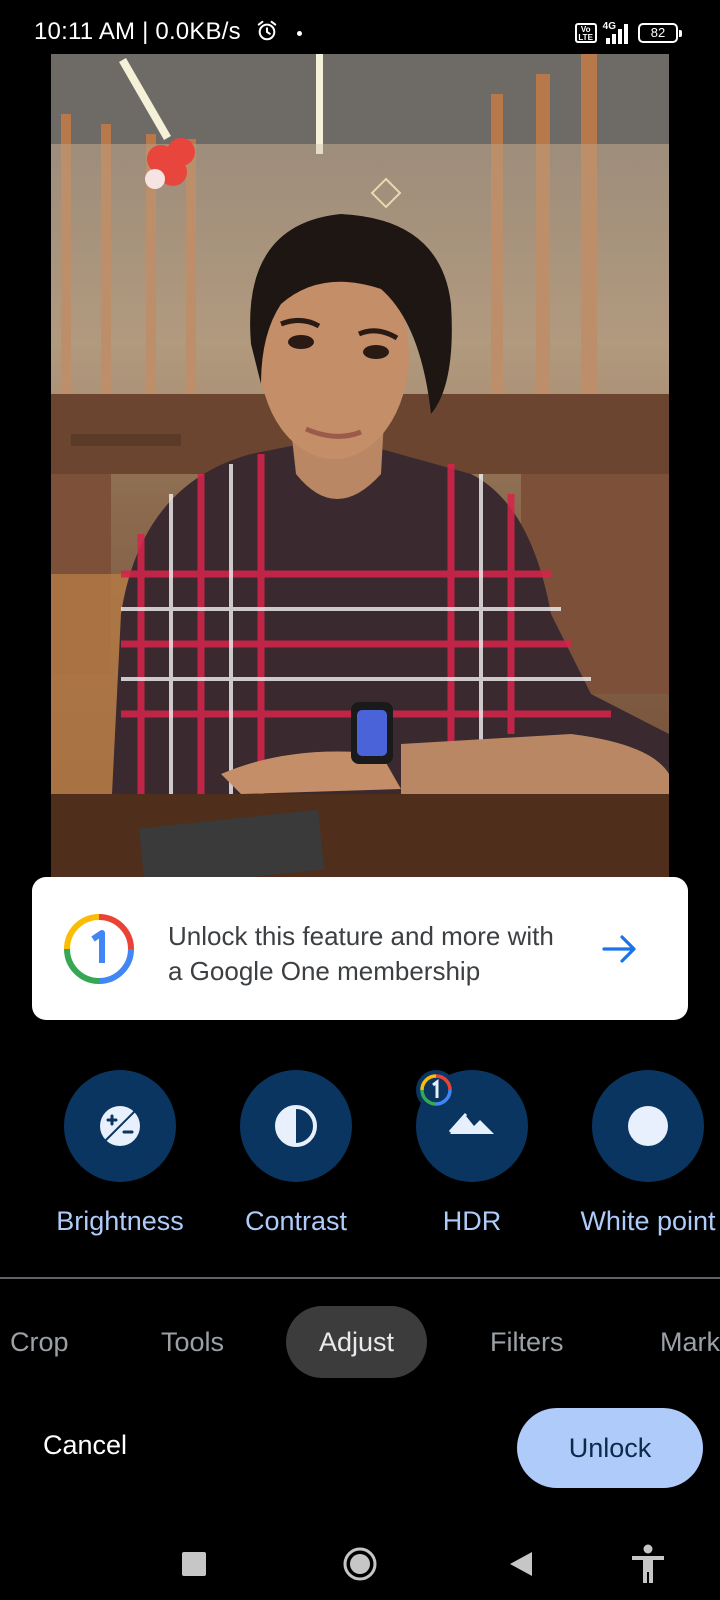  What do you see at coordinates (527, 1342) in the screenshot?
I see `tab-filters: Filters` at bounding box center [527, 1342].